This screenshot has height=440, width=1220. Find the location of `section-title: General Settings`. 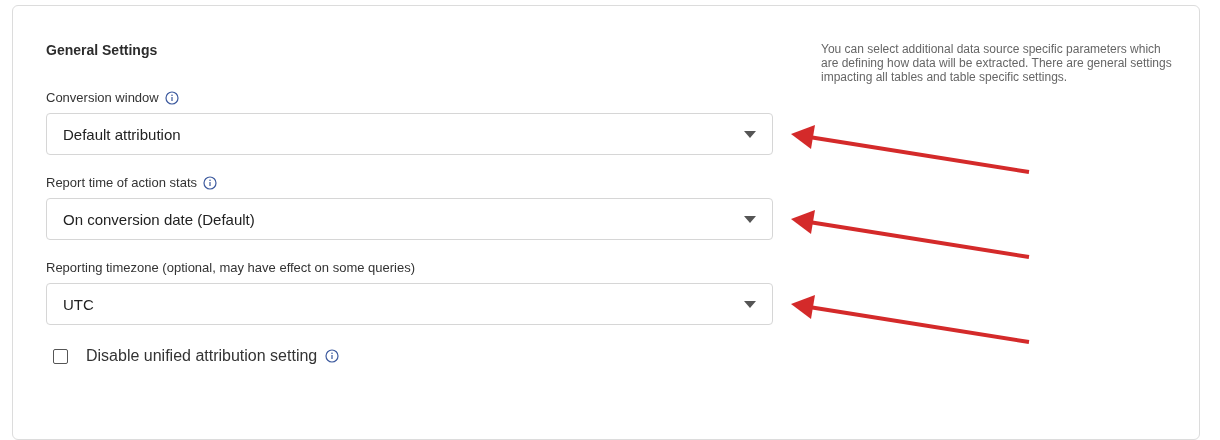

section-title: General Settings is located at coordinates (102, 50).